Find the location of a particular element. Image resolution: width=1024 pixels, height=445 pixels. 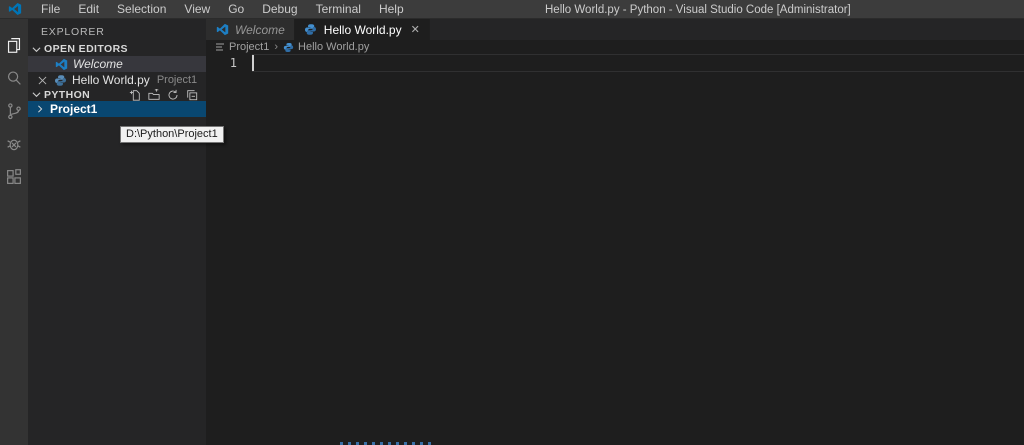

symbol-list-icon is located at coordinates (220, 47).